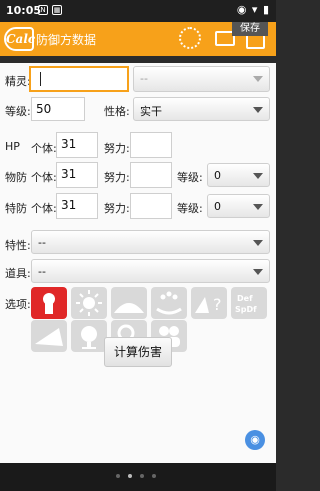  I want to click on nature-select-value: 实干, so click(151, 111).